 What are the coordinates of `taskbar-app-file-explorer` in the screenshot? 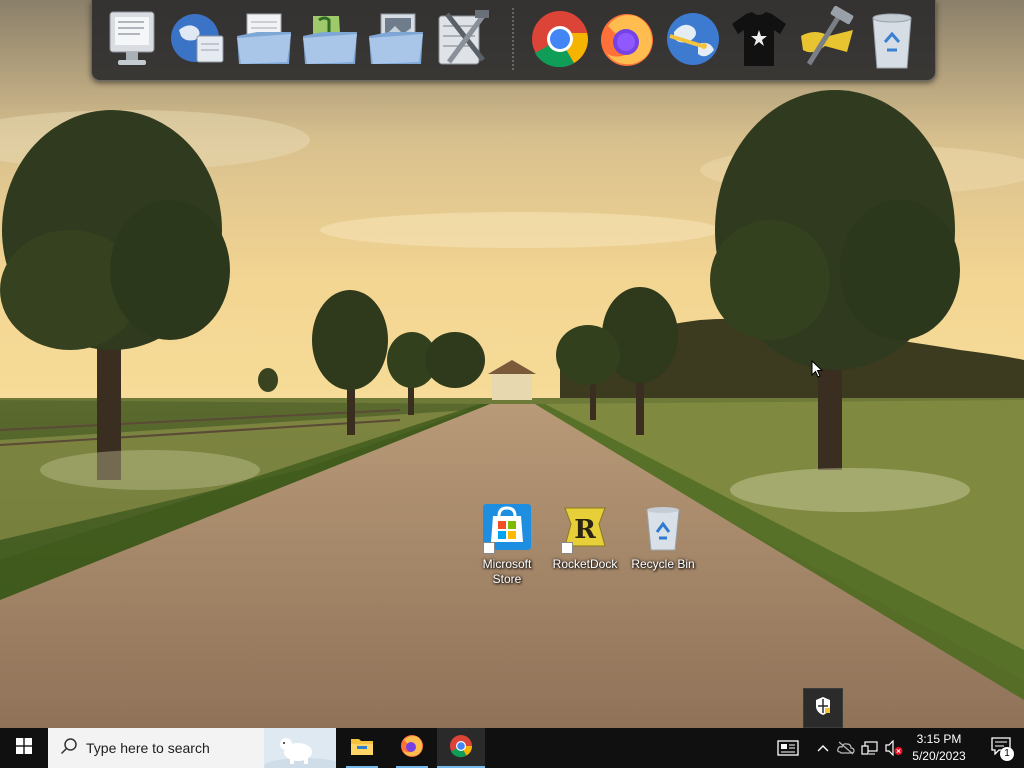 It's located at (362, 748).